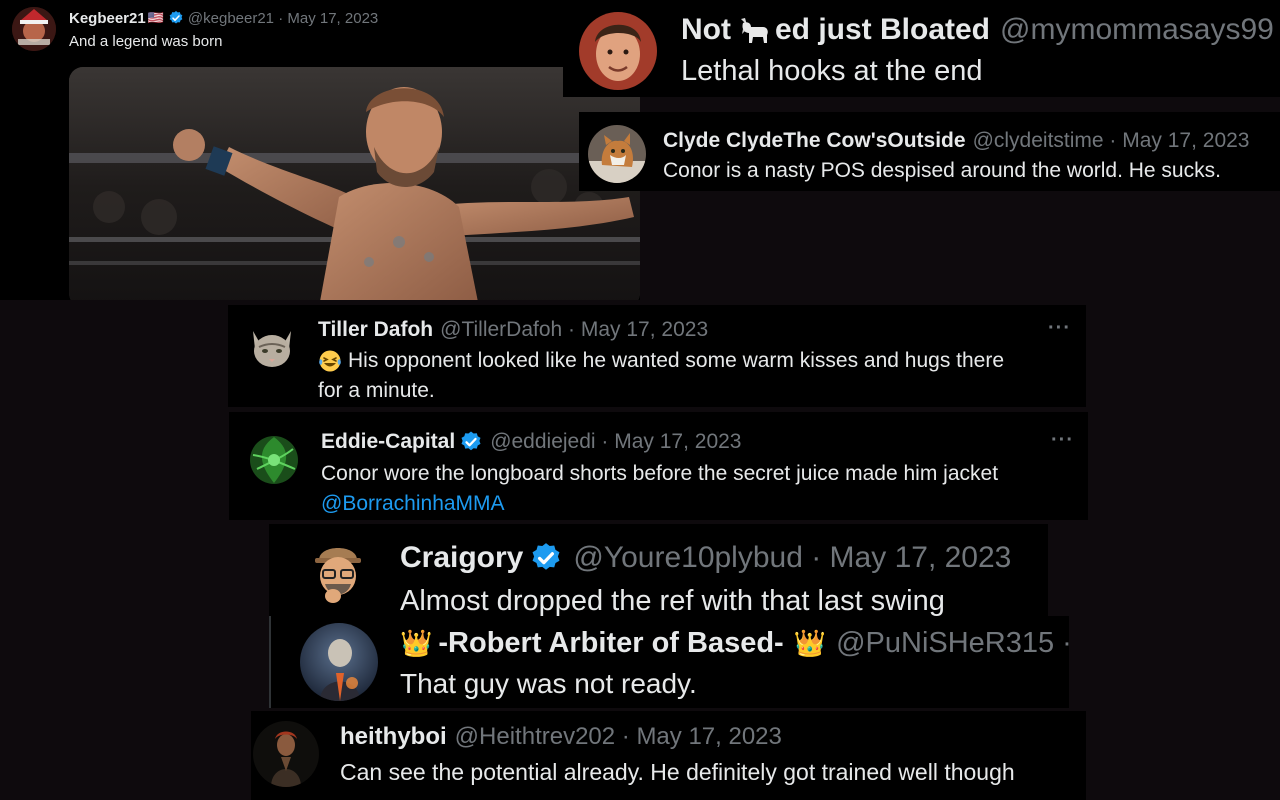 Image resolution: width=1280 pixels, height=800 pixels. I want to click on flag-icon: 🇺🇸, so click(155, 17).